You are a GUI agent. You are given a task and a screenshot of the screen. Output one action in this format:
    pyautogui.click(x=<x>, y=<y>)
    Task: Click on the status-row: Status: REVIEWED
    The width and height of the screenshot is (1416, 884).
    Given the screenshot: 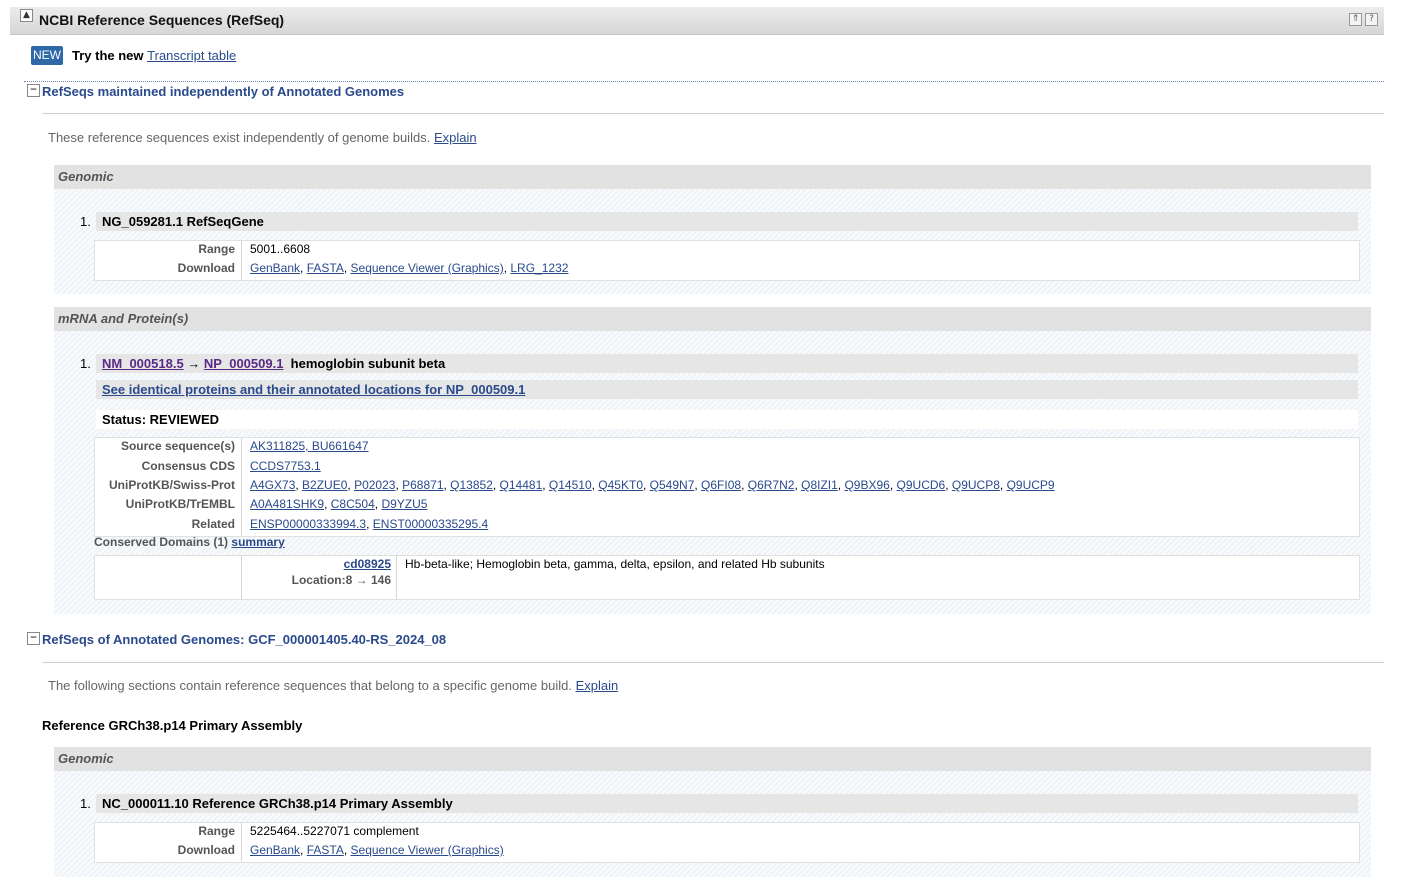 What is the action you would take?
    pyautogui.click(x=727, y=419)
    